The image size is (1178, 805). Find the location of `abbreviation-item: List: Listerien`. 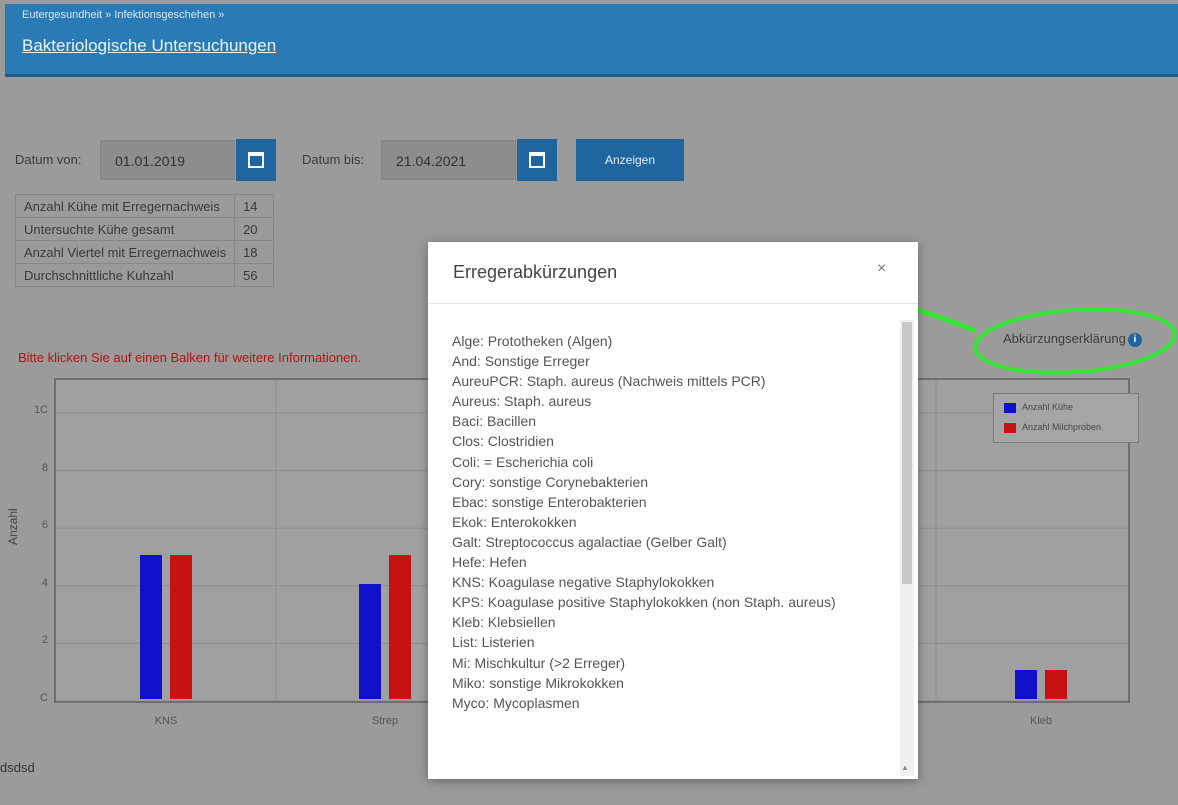

abbreviation-item: List: Listerien is located at coordinates (493, 642).